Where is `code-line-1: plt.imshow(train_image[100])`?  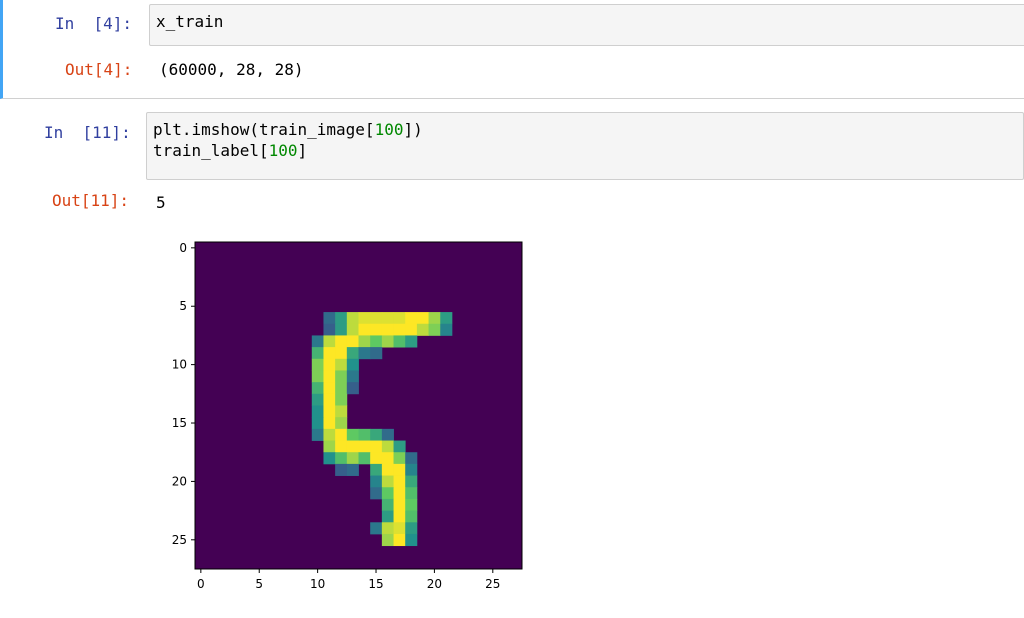
code-line-1: plt.imshow(train_image[100]) is located at coordinates (288, 129).